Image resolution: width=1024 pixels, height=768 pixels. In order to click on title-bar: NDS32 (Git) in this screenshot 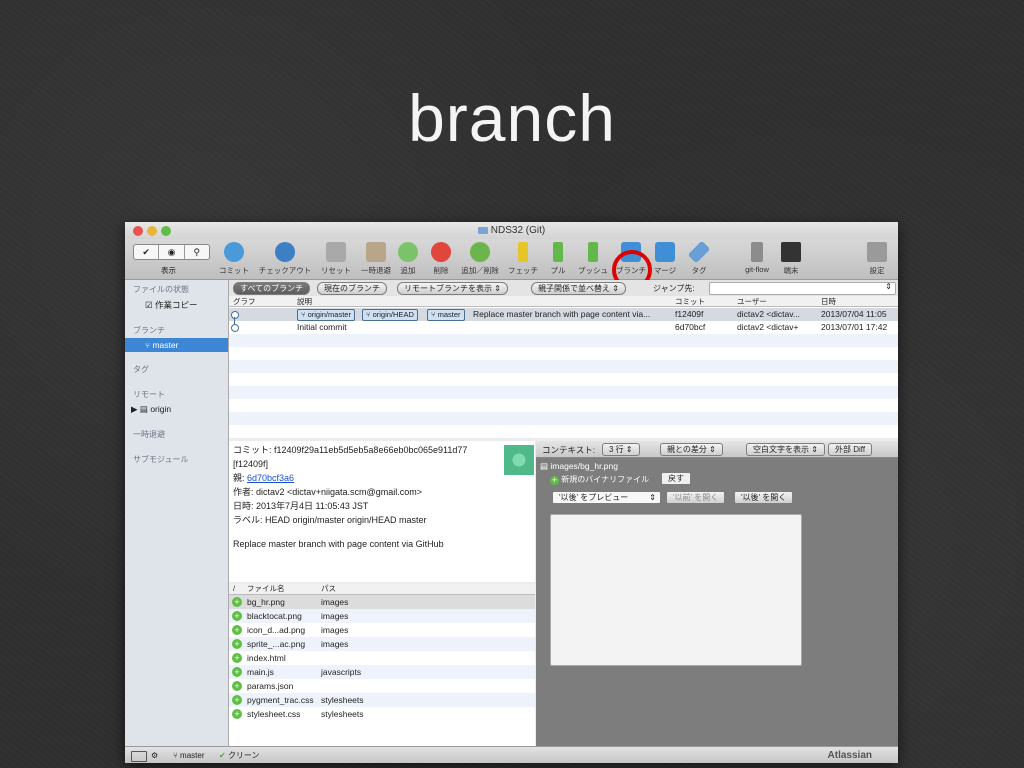, I will do `click(511, 230)`.